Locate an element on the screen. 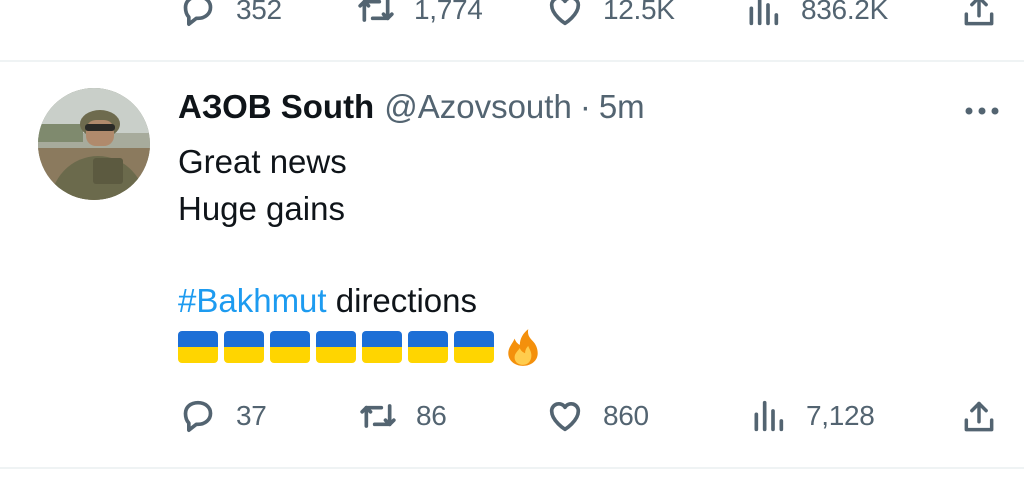 The height and width of the screenshot is (501, 1024). more-icon is located at coordinates (982, 111).